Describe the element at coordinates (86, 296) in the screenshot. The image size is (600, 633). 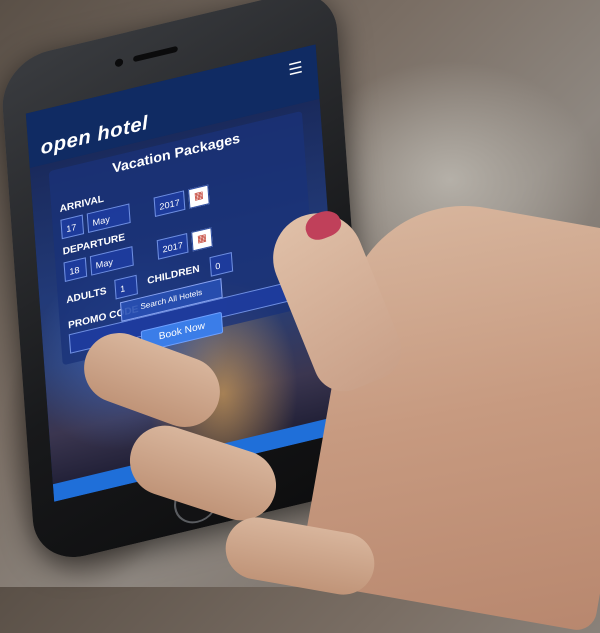
I see `adults-label: ADULTS` at that location.